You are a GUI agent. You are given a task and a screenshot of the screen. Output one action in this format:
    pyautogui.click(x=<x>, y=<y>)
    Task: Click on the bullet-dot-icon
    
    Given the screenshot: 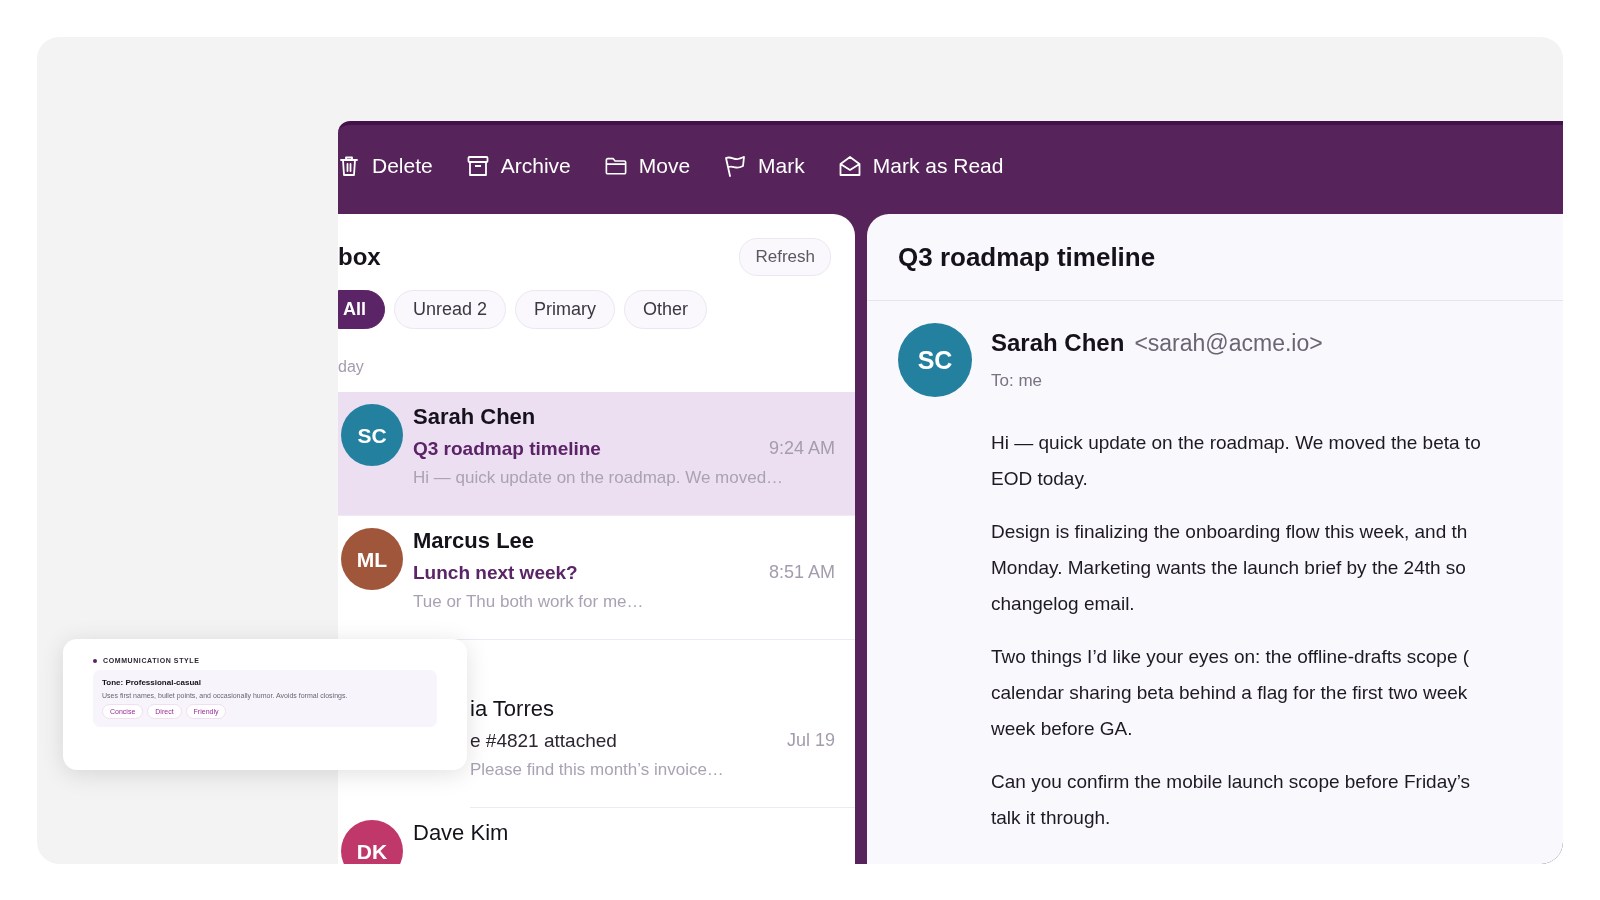 What is the action you would take?
    pyautogui.click(x=95, y=660)
    